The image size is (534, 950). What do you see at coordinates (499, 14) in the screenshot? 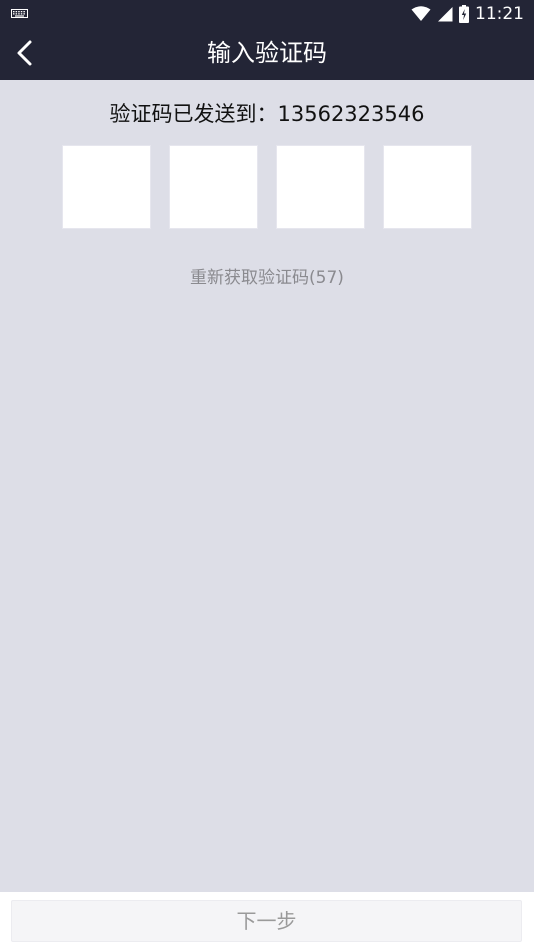
I see `status-time: 11:21` at bounding box center [499, 14].